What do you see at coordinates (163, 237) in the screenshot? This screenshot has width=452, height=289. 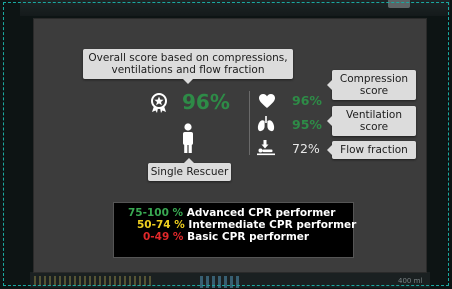 I see `legend-range: 0-49 %` at bounding box center [163, 237].